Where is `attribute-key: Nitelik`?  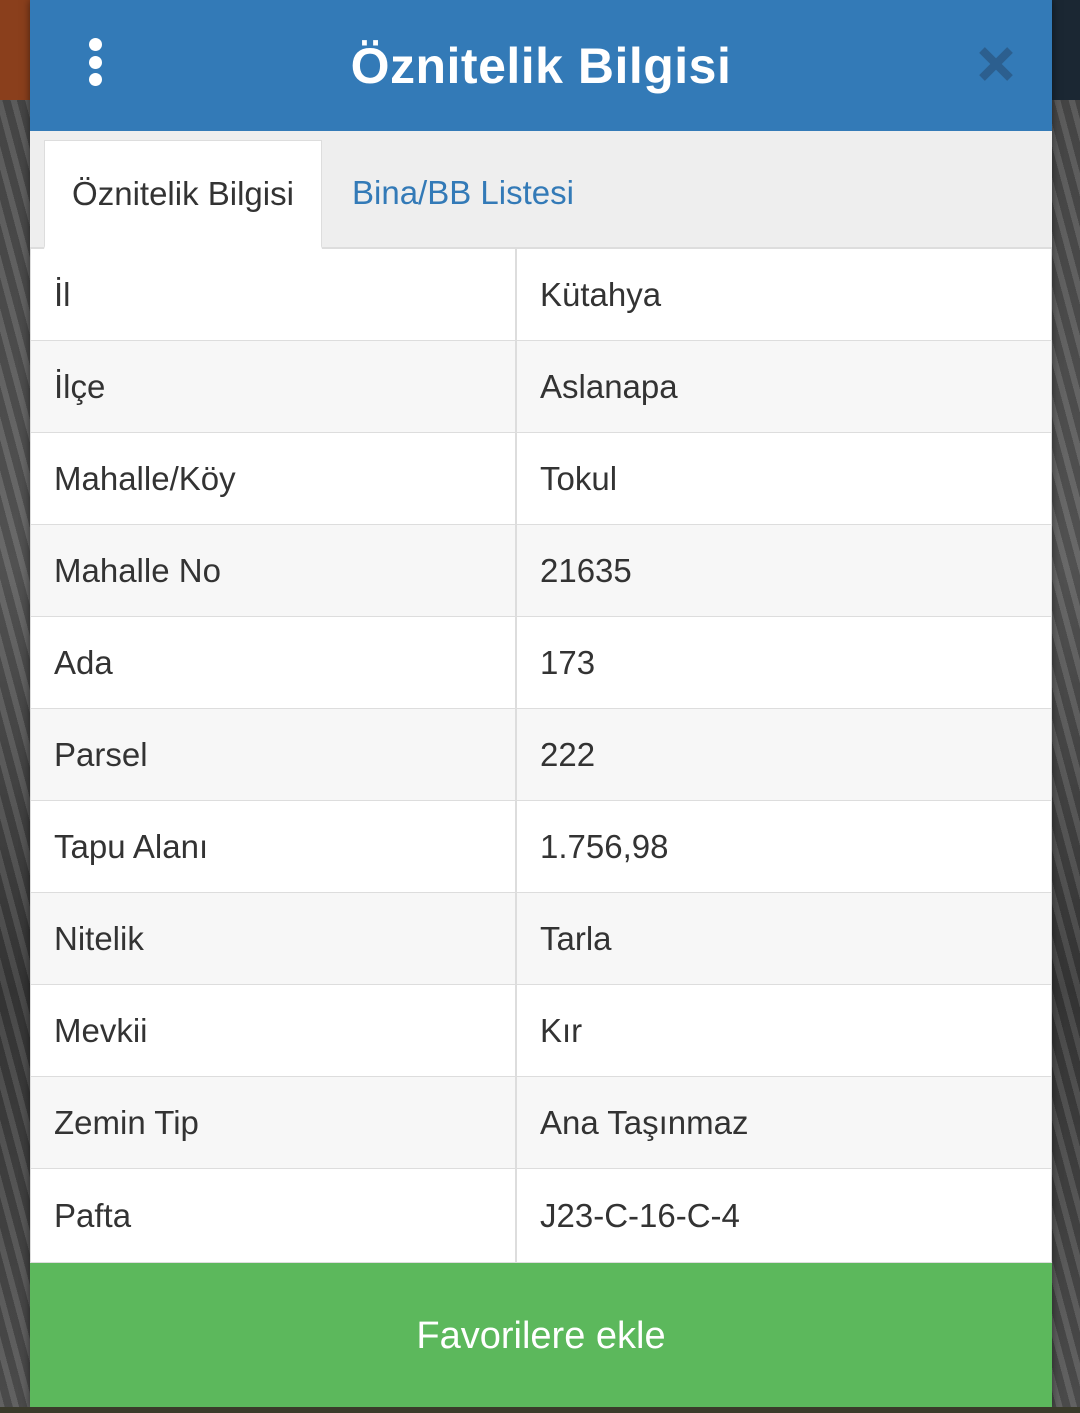
attribute-key: Nitelik is located at coordinates (274, 938).